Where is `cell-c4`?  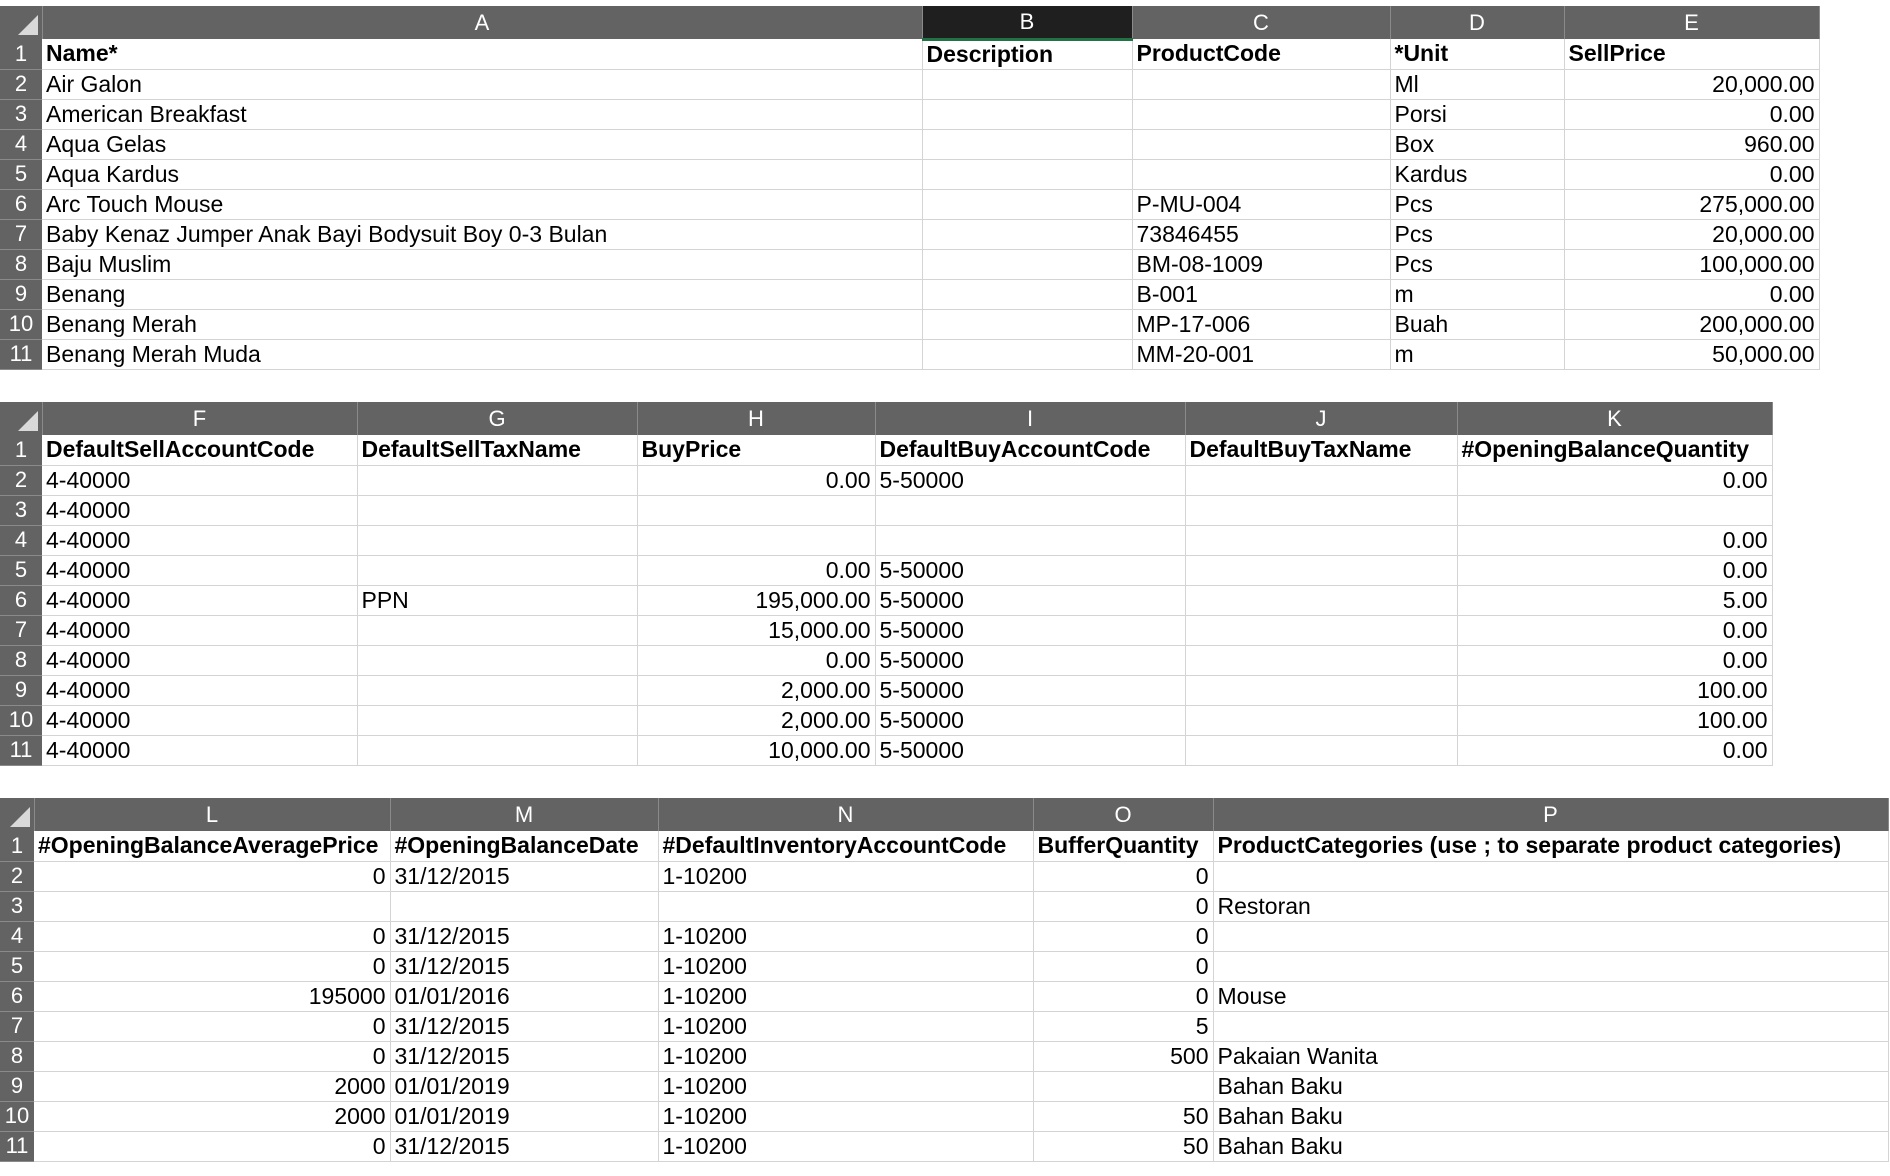
cell-c4 is located at coordinates (1261, 144).